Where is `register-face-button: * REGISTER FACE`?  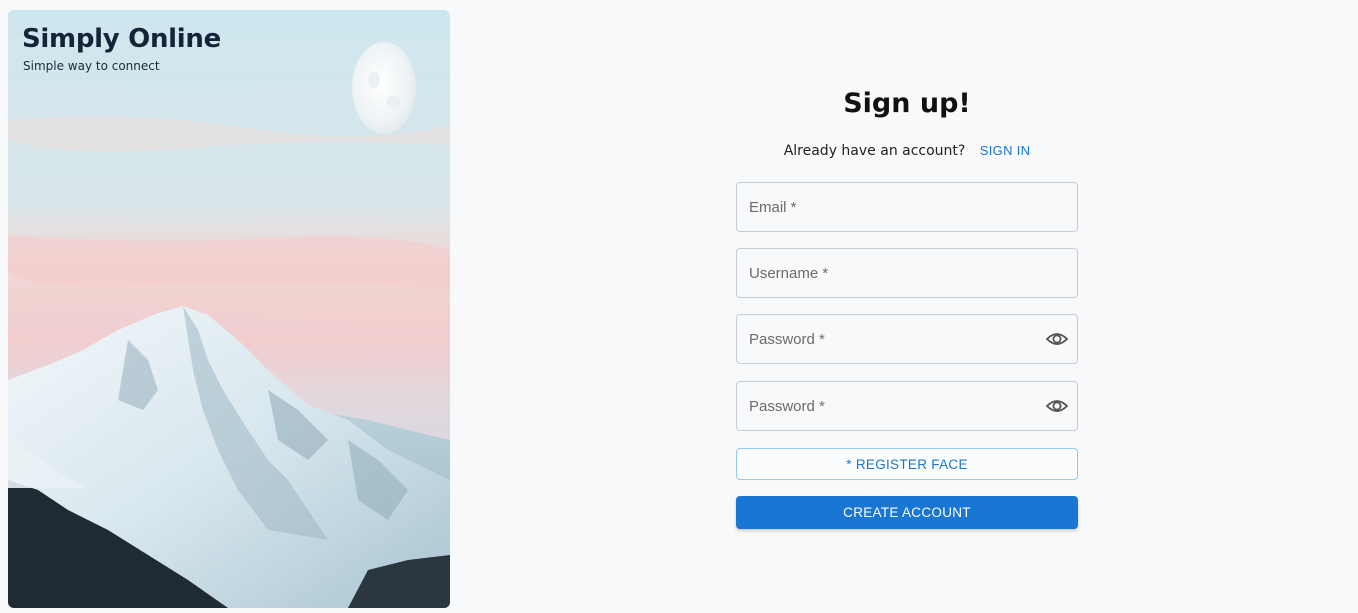
register-face-button: * REGISTER FACE is located at coordinates (907, 464).